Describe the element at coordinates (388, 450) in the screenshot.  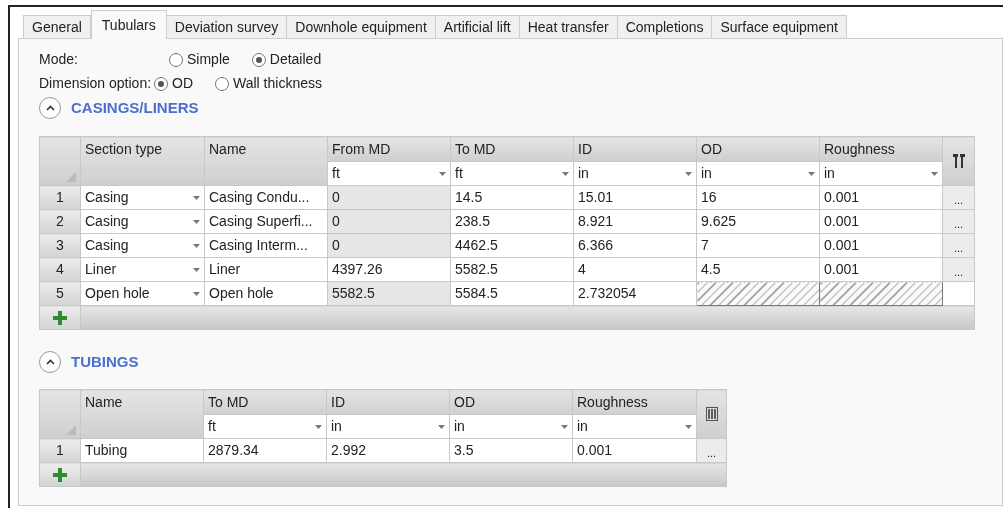
I see `table-cell: 2.992` at that location.